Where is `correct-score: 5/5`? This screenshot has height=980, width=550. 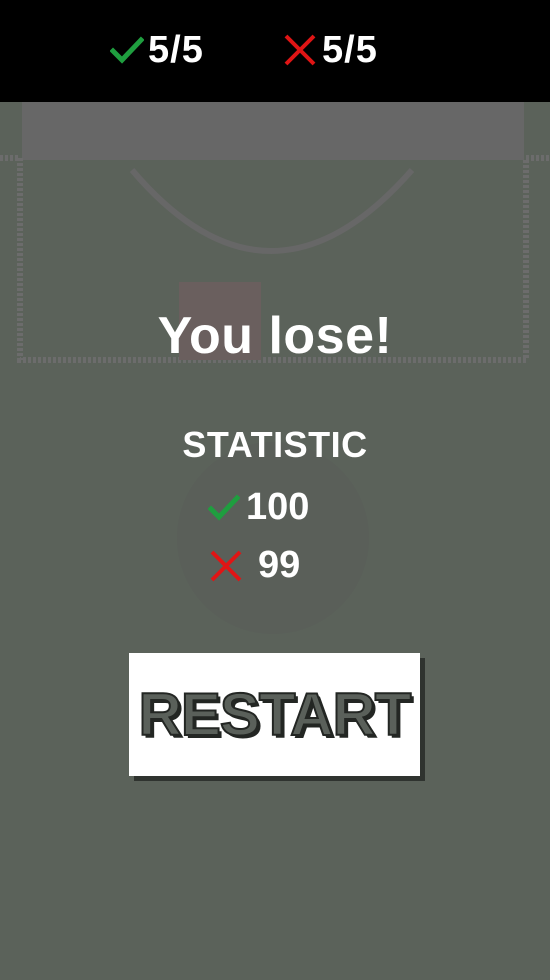 correct-score: 5/5 is located at coordinates (157, 50).